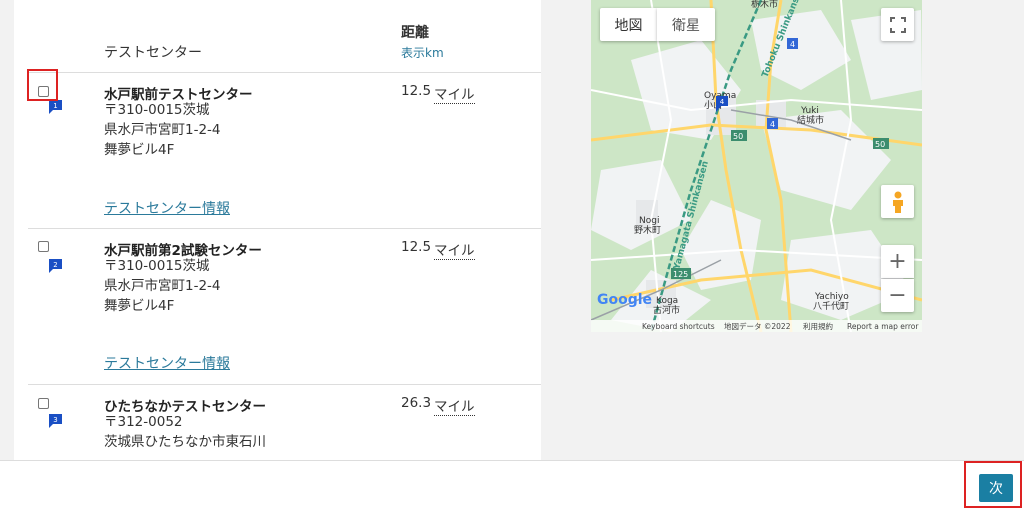 Image resolution: width=1024 pixels, height=512 pixels. What do you see at coordinates (628, 24) in the screenshot?
I see `map-type-map-button: 地図` at bounding box center [628, 24].